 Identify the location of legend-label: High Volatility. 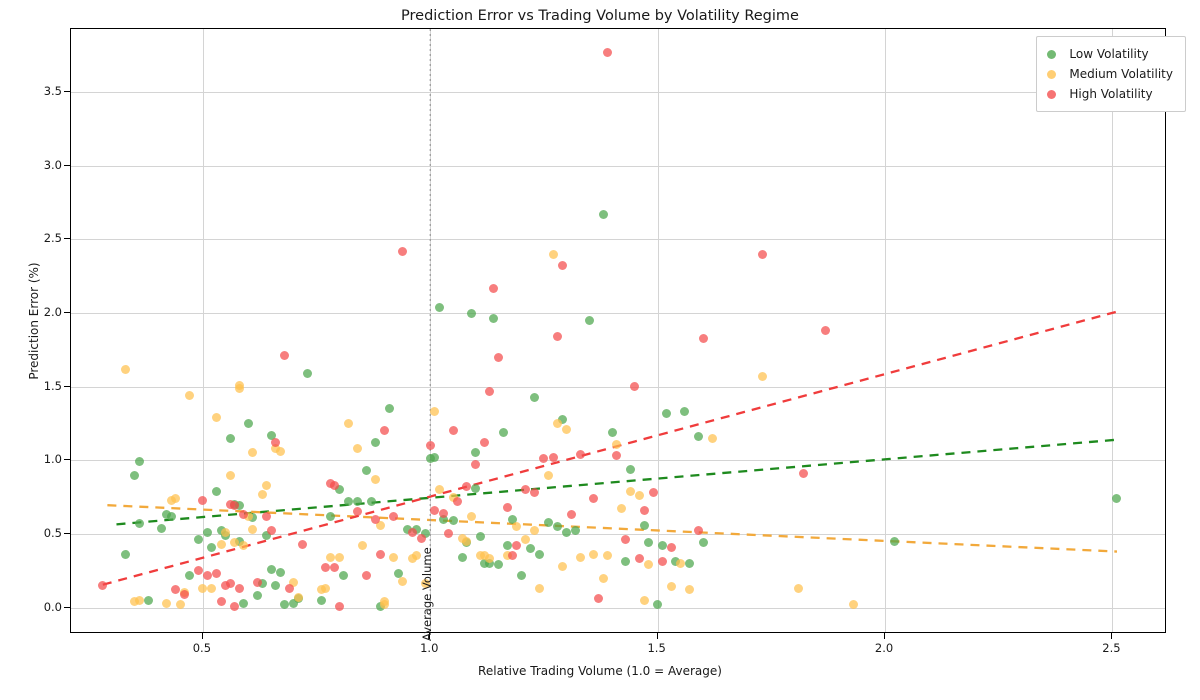
(1111, 94).